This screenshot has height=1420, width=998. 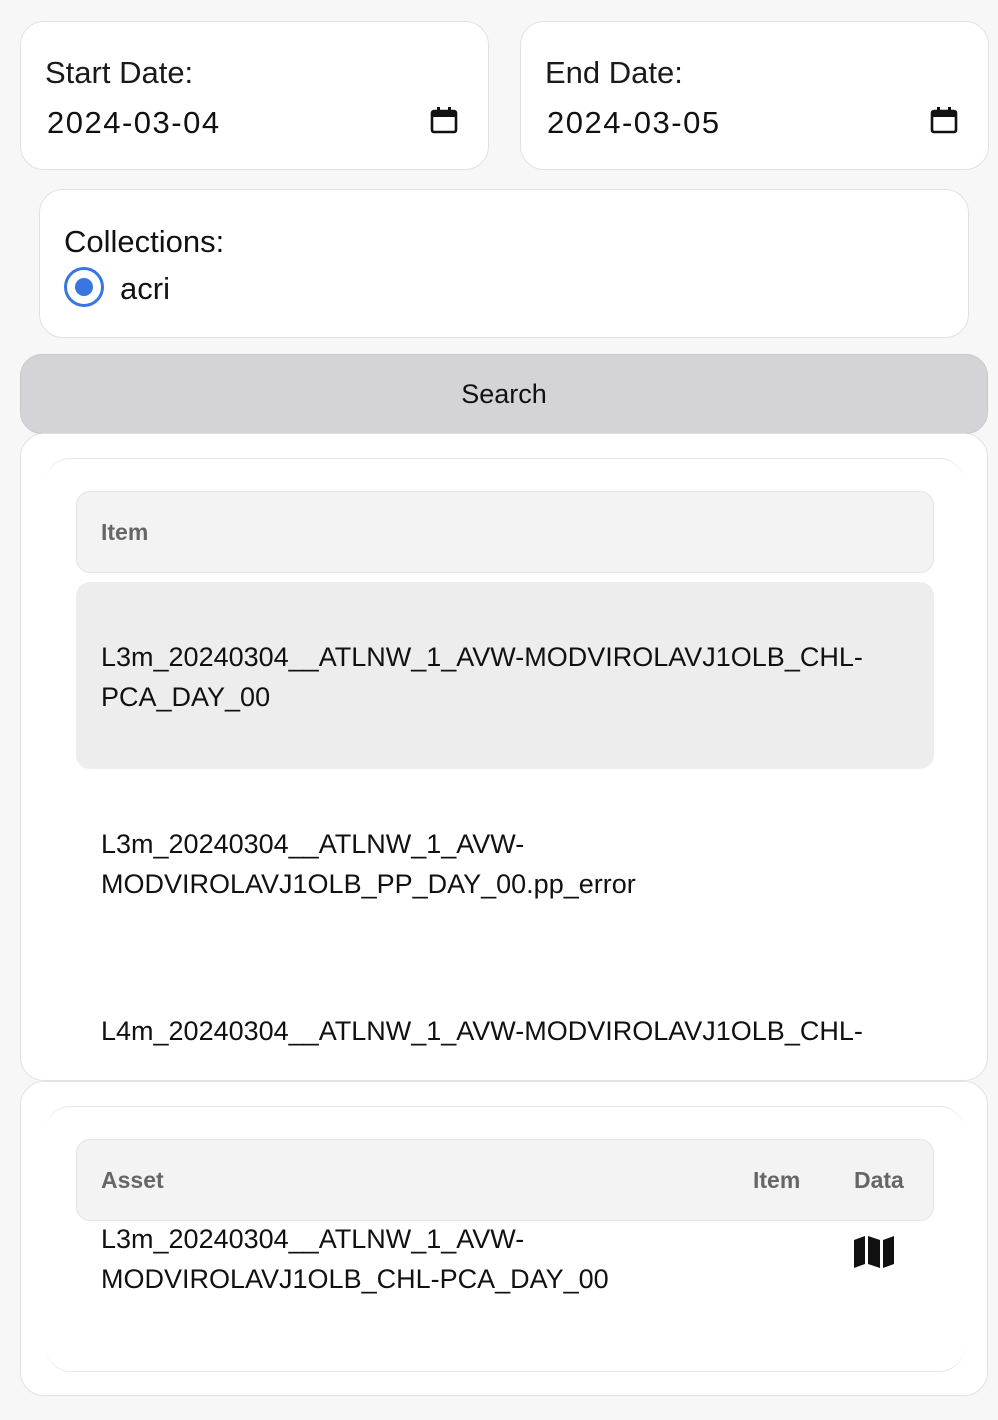 What do you see at coordinates (505, 1180) in the screenshot?
I see `assets-table-header: Asset Item Data` at bounding box center [505, 1180].